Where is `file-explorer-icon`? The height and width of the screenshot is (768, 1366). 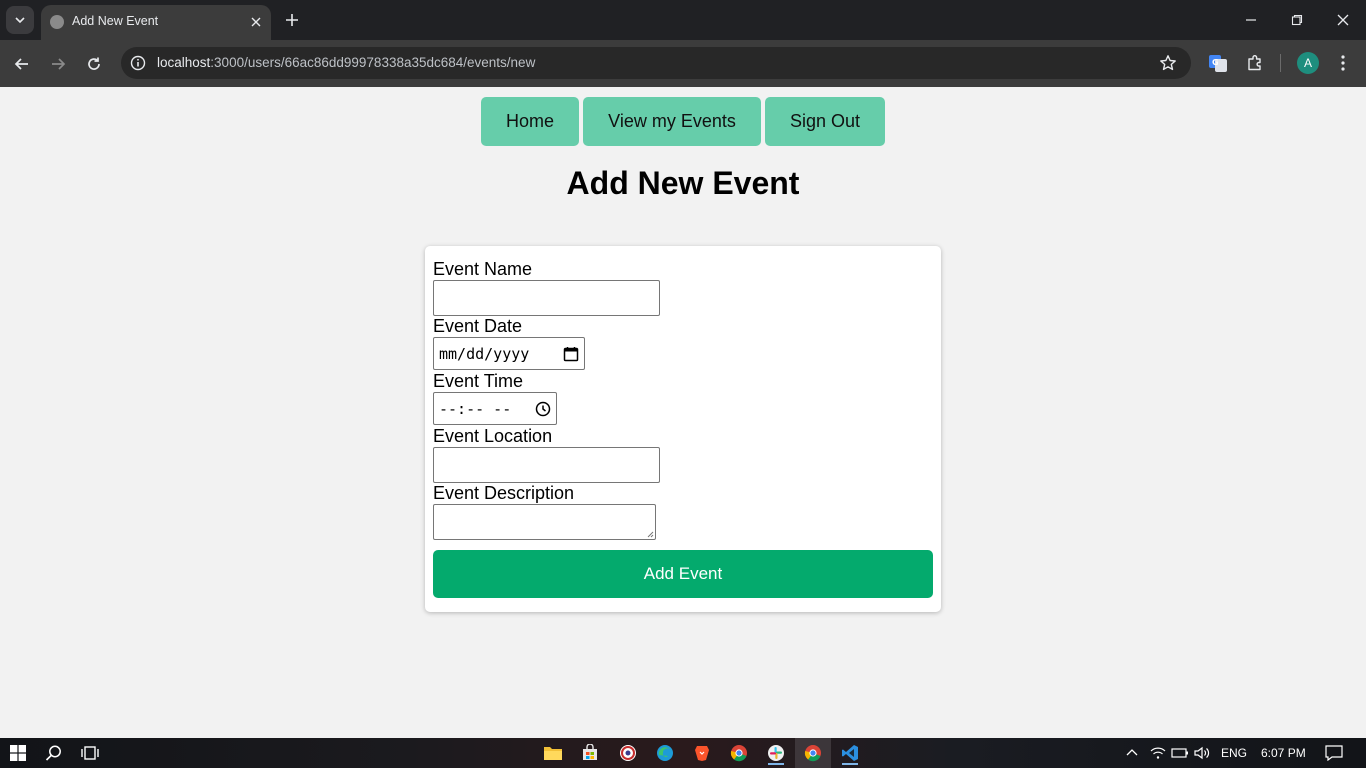 file-explorer-icon is located at coordinates (553, 753).